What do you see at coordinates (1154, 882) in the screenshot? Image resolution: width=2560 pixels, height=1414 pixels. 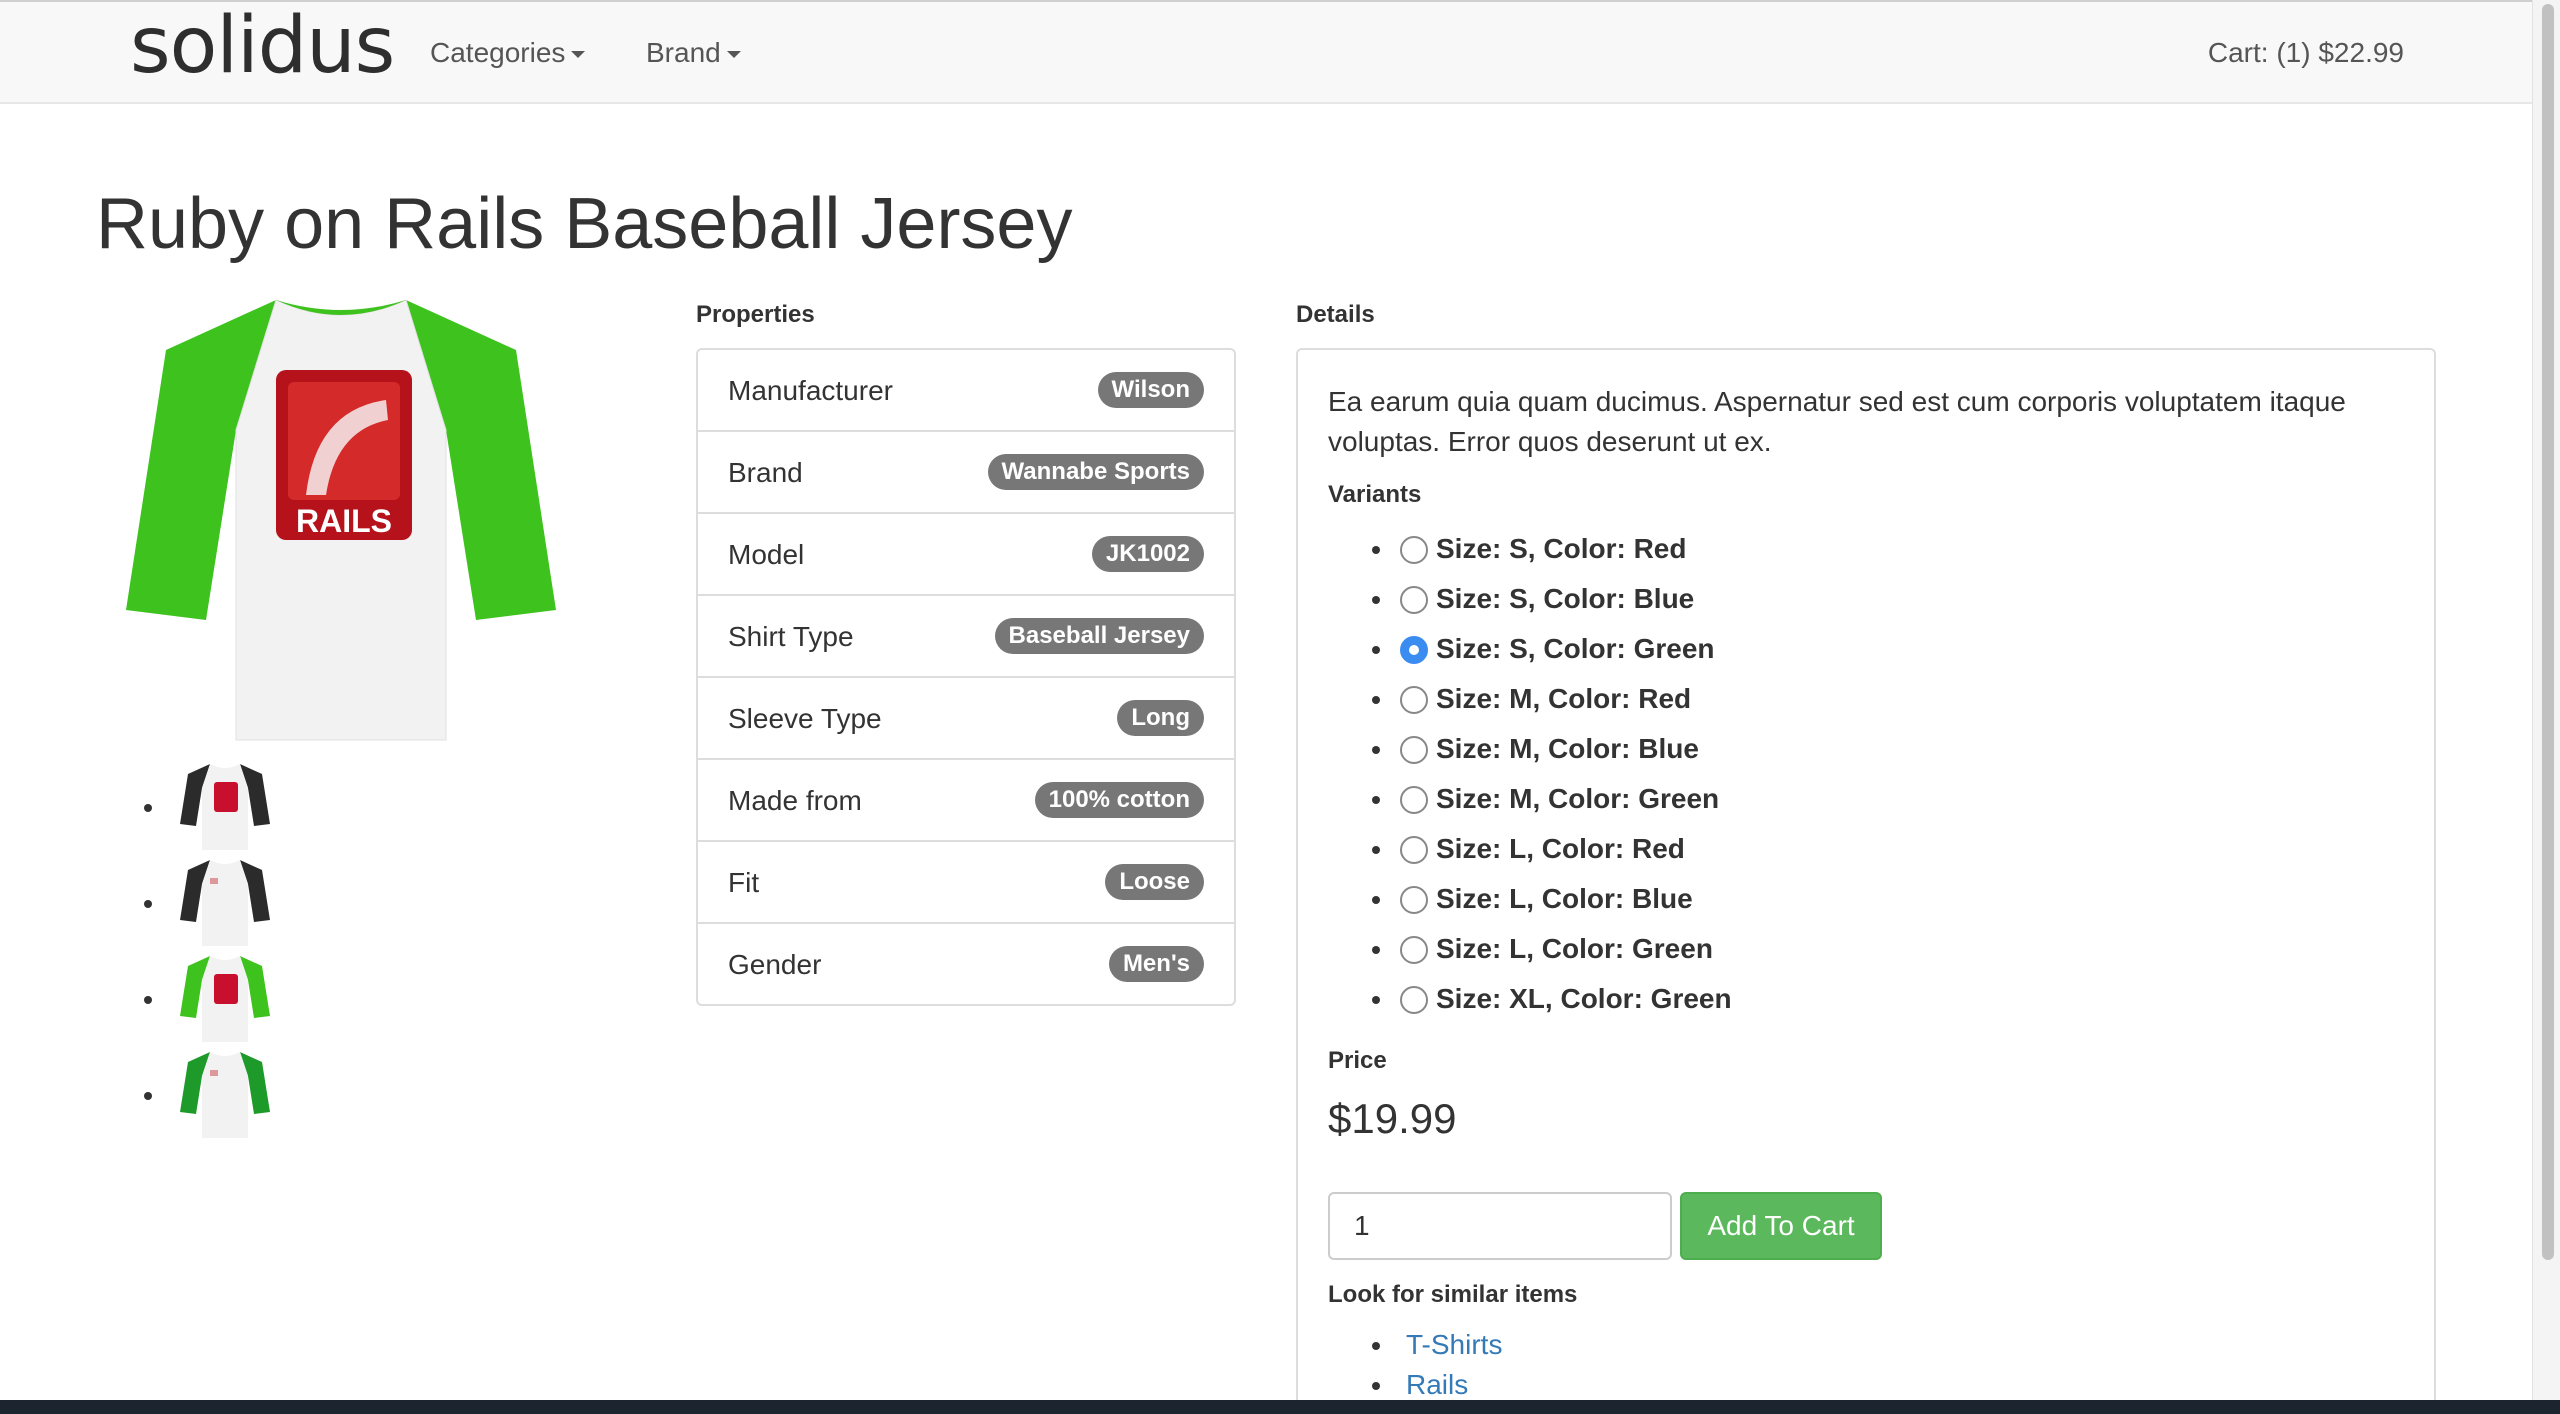 I see `property-value-badge: Loose` at bounding box center [1154, 882].